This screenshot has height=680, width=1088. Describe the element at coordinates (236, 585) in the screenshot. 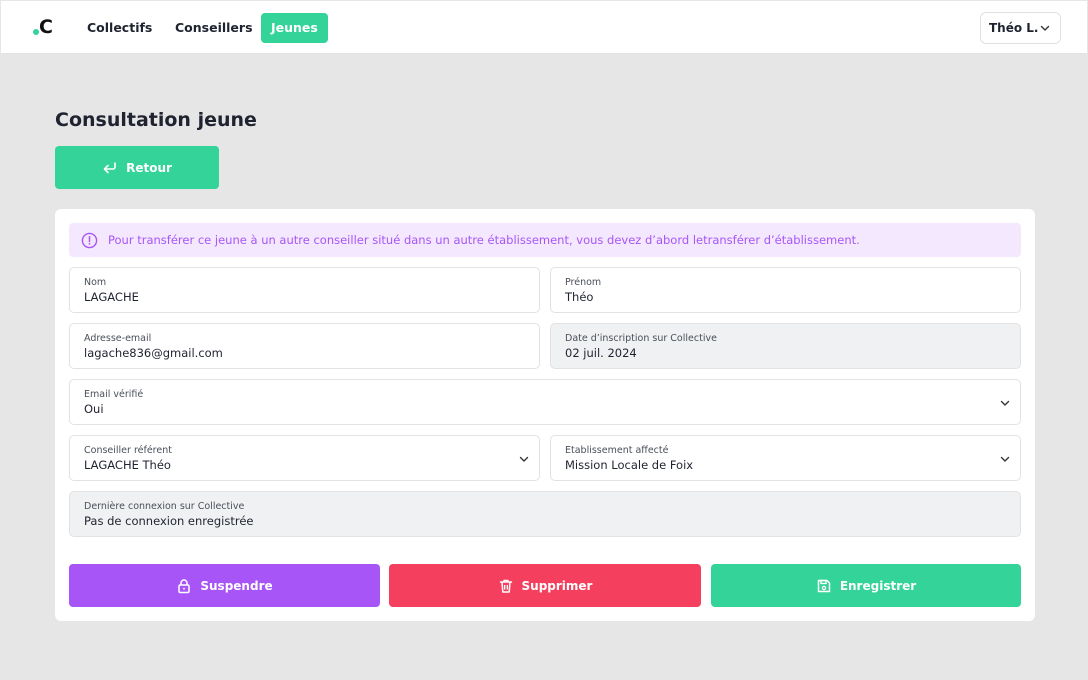

I see `suspend-label: Suspendre` at that location.